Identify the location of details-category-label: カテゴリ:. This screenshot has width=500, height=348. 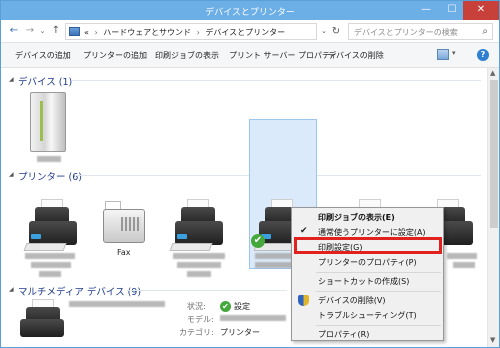
(196, 332).